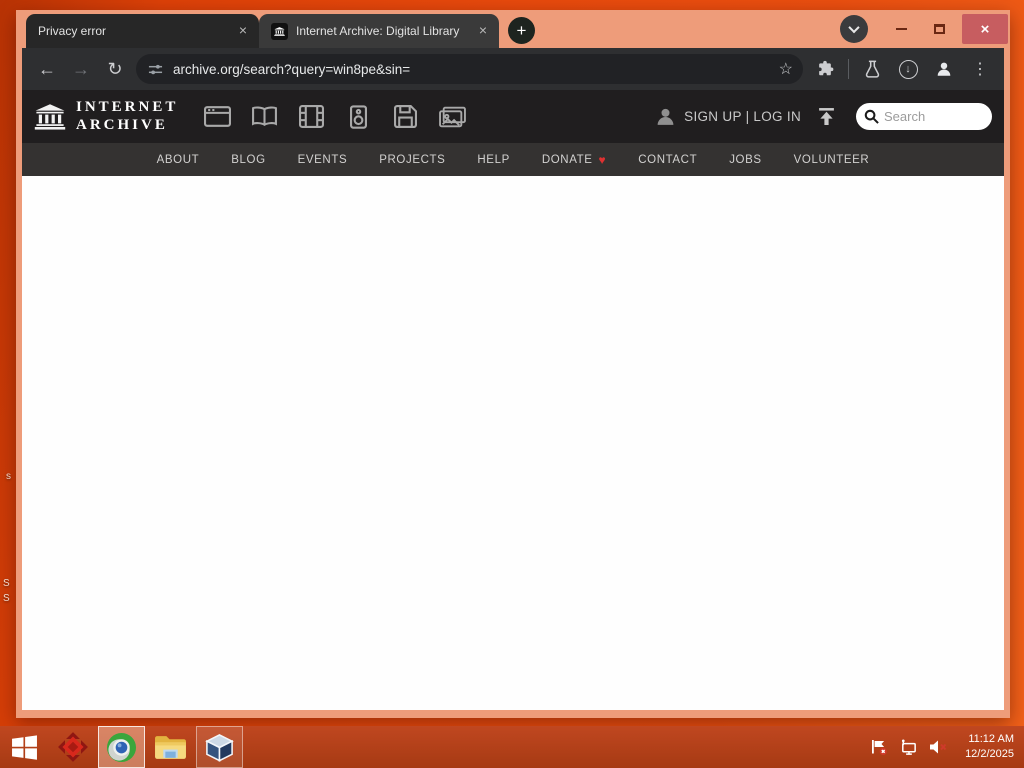 This screenshot has height=768, width=1024. Describe the element at coordinates (358, 117) in the screenshot. I see `audio-icon` at that location.